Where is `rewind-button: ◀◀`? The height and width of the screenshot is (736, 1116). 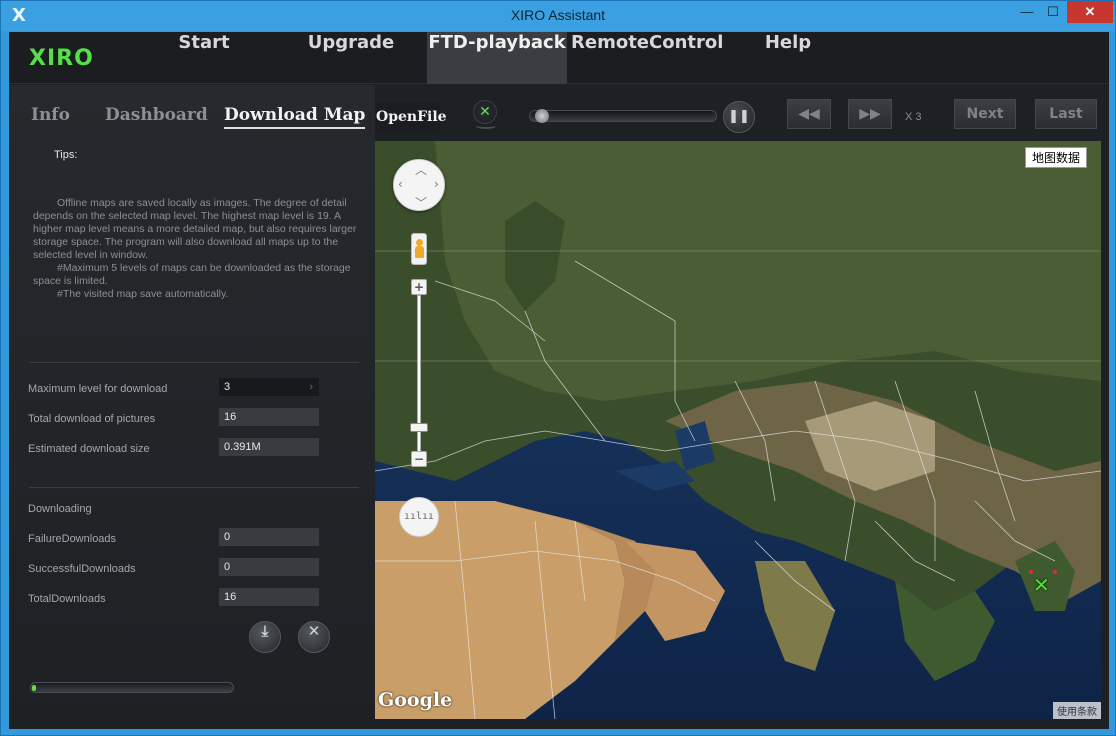 rewind-button: ◀◀ is located at coordinates (809, 114).